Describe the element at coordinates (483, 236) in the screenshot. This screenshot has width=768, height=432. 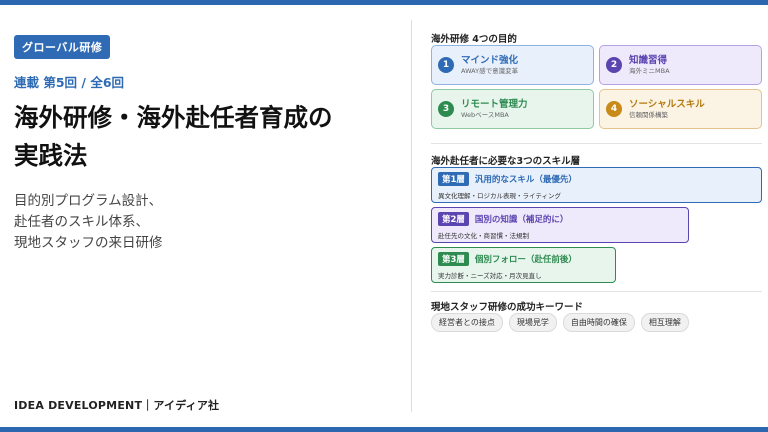
I see `layer-description: 赴任先の文化・商習慣・法規制` at that location.